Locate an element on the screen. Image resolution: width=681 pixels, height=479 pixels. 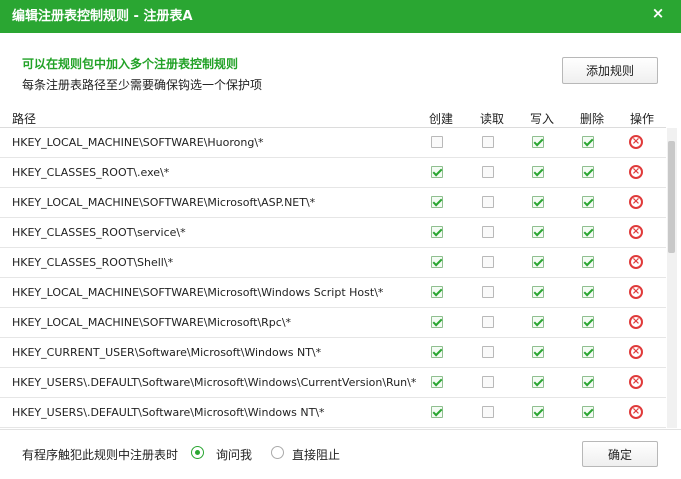
registry-path: HKEY_LOCAL_MACHINE\SOFTWARE\Huorong\* is located at coordinates (138, 142).